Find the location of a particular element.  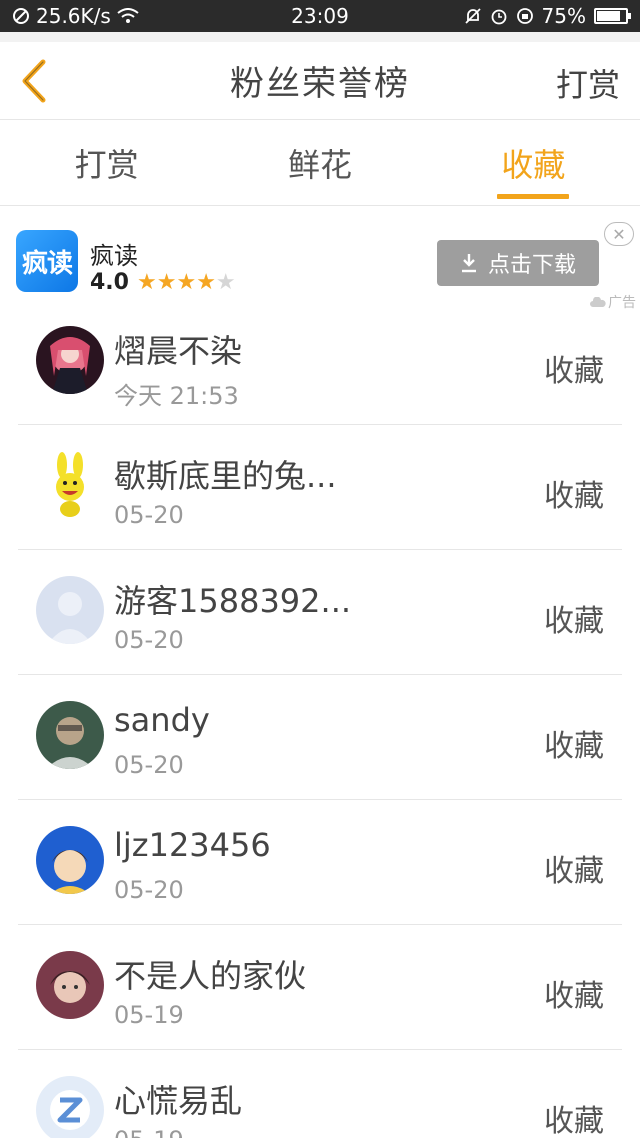

ad-rating: 4.0 ★★★★★ is located at coordinates (163, 282).